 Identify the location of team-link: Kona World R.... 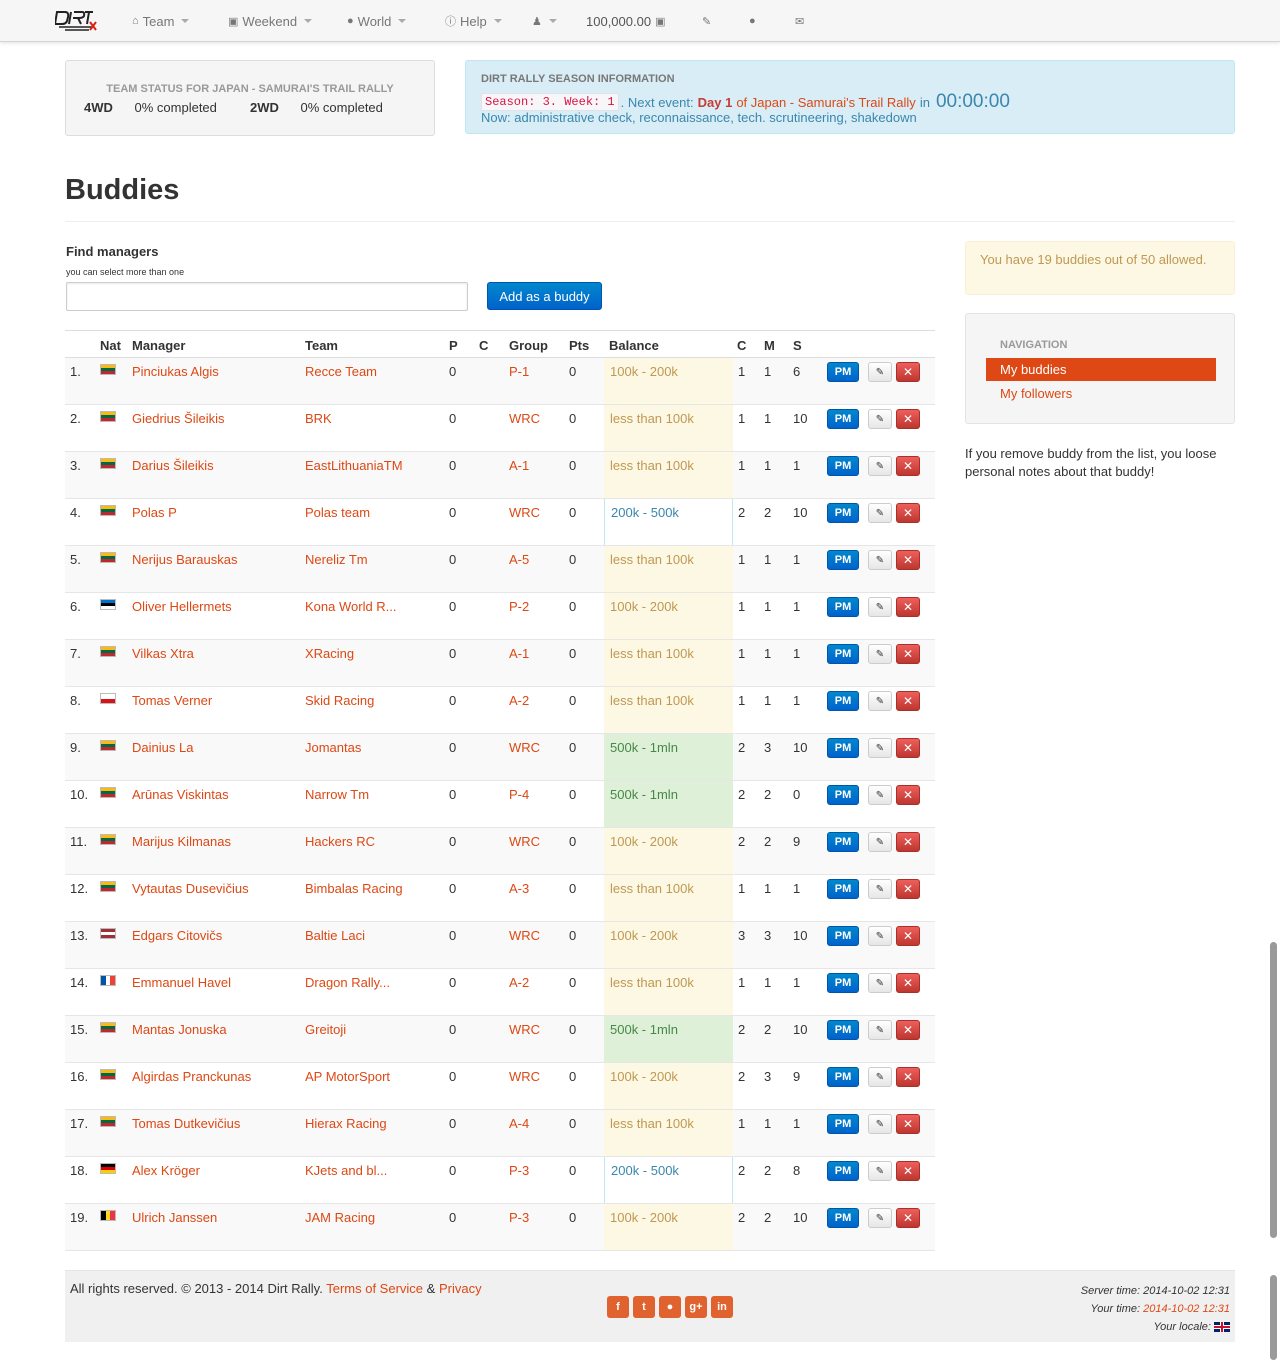
(351, 606).